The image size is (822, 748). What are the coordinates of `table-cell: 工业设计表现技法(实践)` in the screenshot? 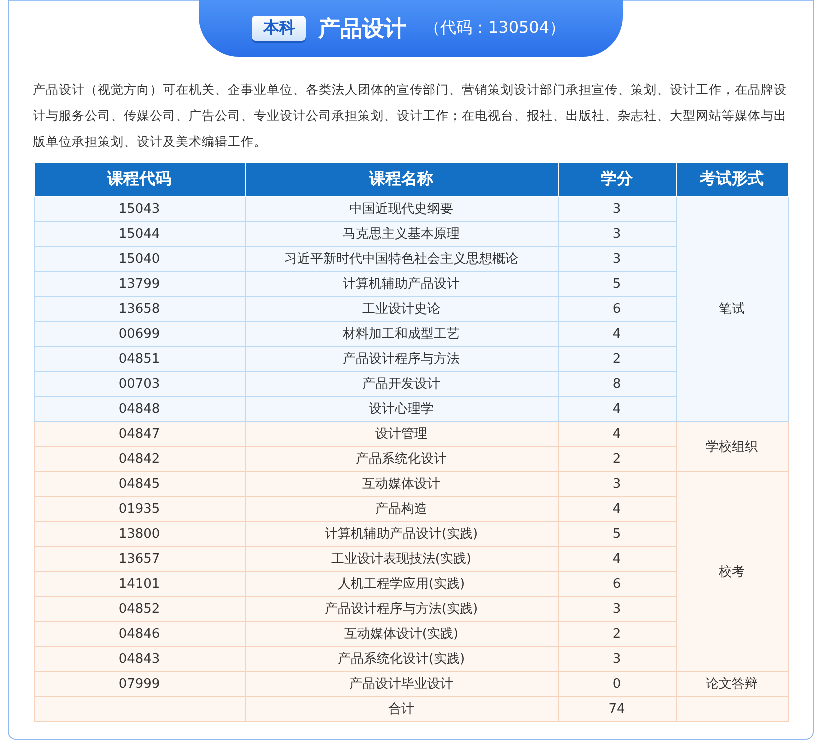 It's located at (401, 559).